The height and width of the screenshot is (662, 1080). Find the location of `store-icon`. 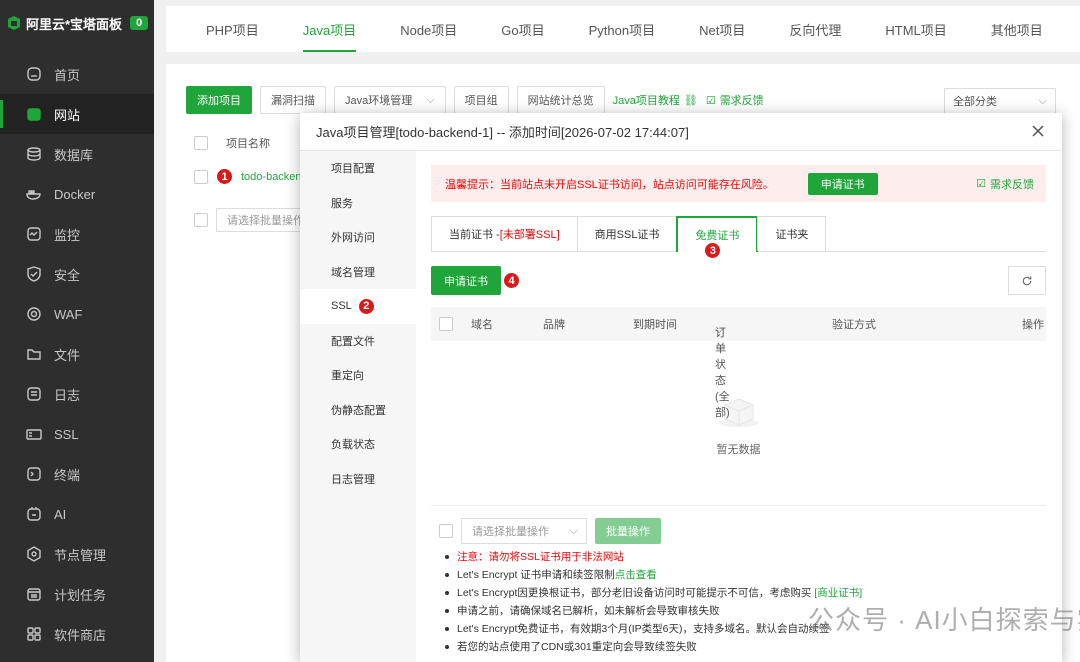

store-icon is located at coordinates (34, 634).